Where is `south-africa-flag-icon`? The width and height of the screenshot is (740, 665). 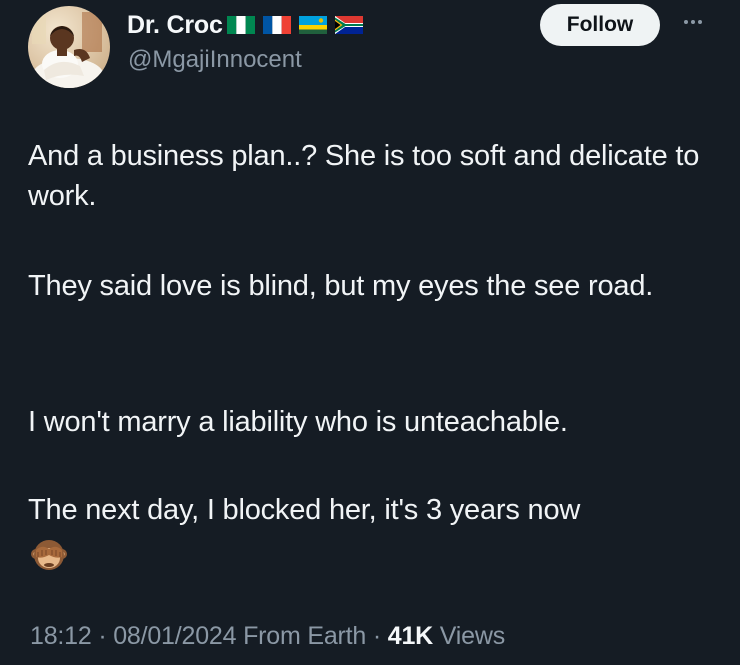 south-africa-flag-icon is located at coordinates (348, 25).